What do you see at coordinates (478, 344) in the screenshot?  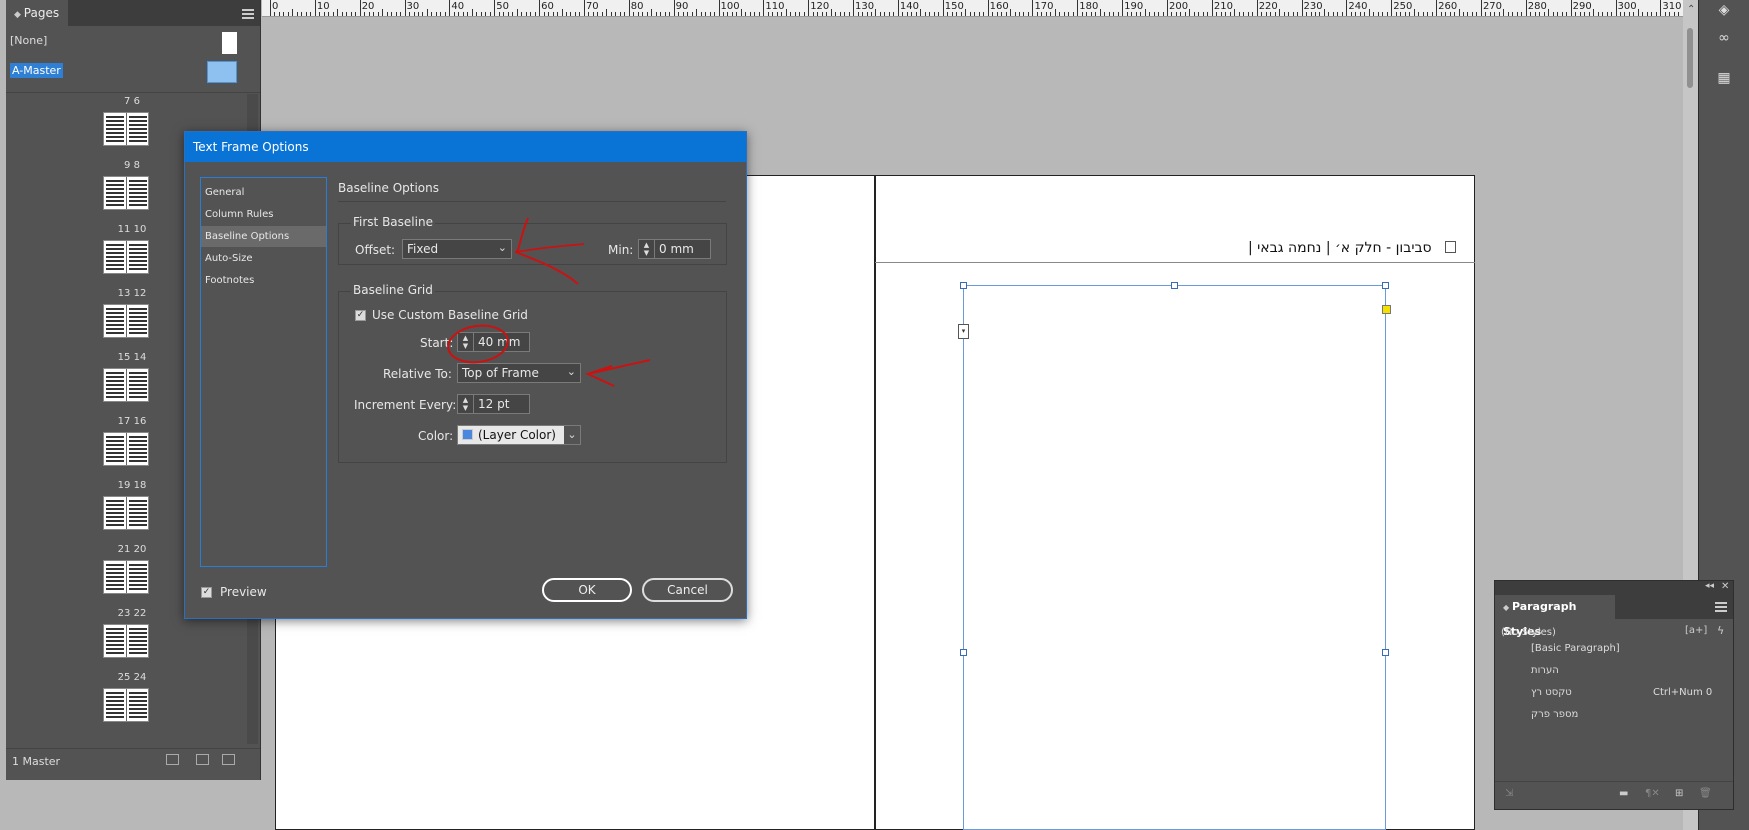 I see `start-circle-annotation` at bounding box center [478, 344].